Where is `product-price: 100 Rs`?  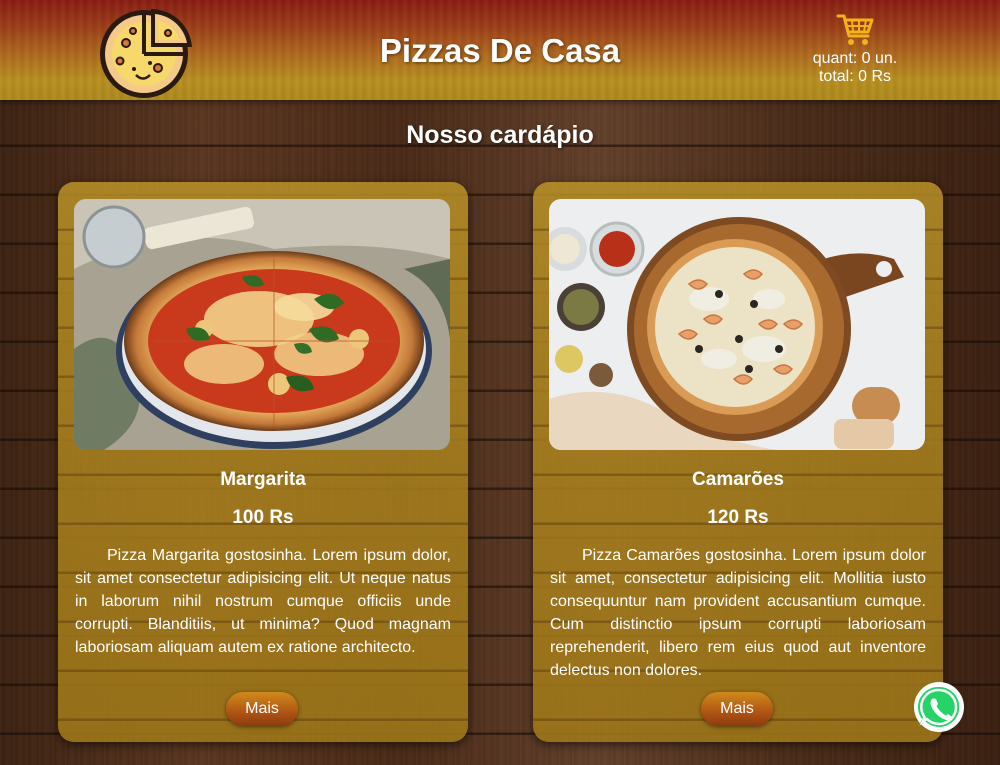 product-price: 100 Rs is located at coordinates (263, 517).